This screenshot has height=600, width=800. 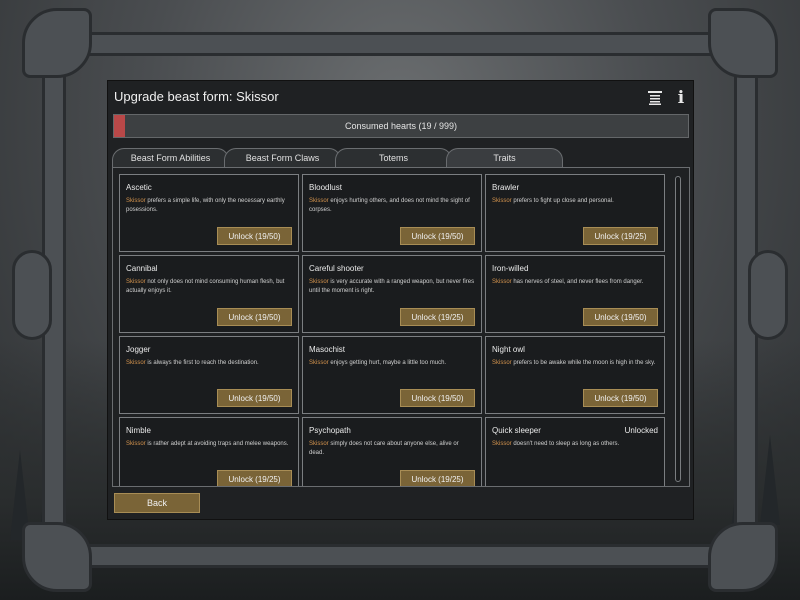 I want to click on unlocked-status: Unlocked, so click(x=641, y=430).